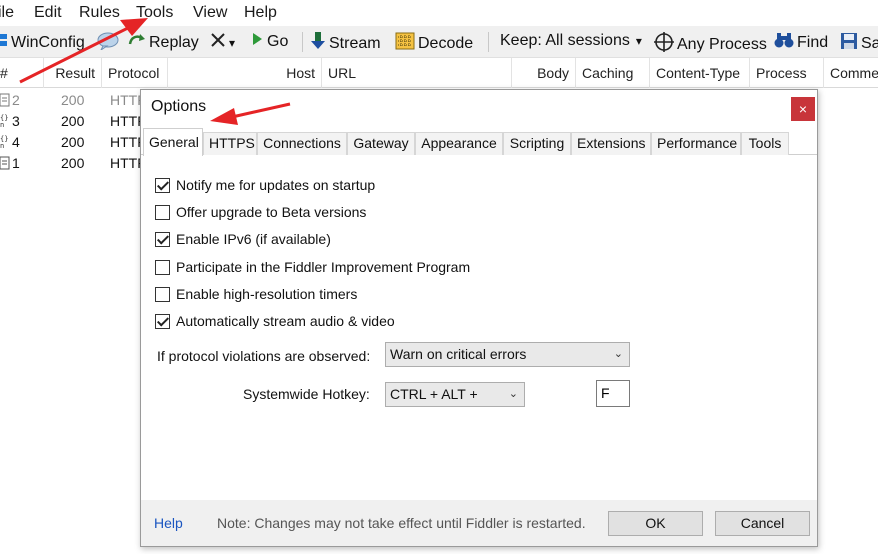 The width and height of the screenshot is (878, 554). I want to click on col-comments: Commen, so click(851, 73).